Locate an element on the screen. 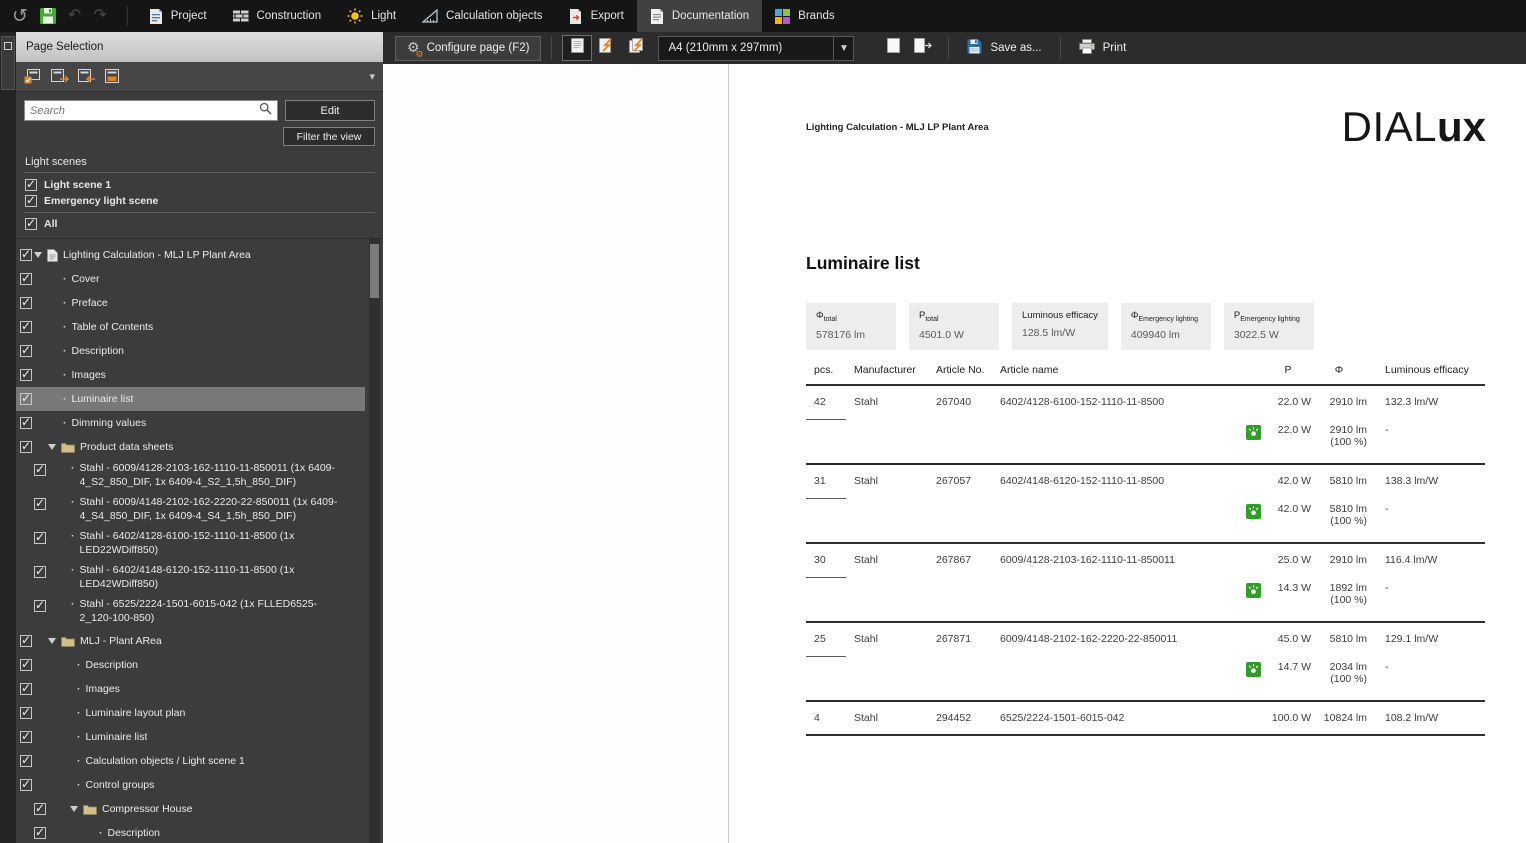 This screenshot has height=843, width=1526. divider is located at coordinates (199, 212).